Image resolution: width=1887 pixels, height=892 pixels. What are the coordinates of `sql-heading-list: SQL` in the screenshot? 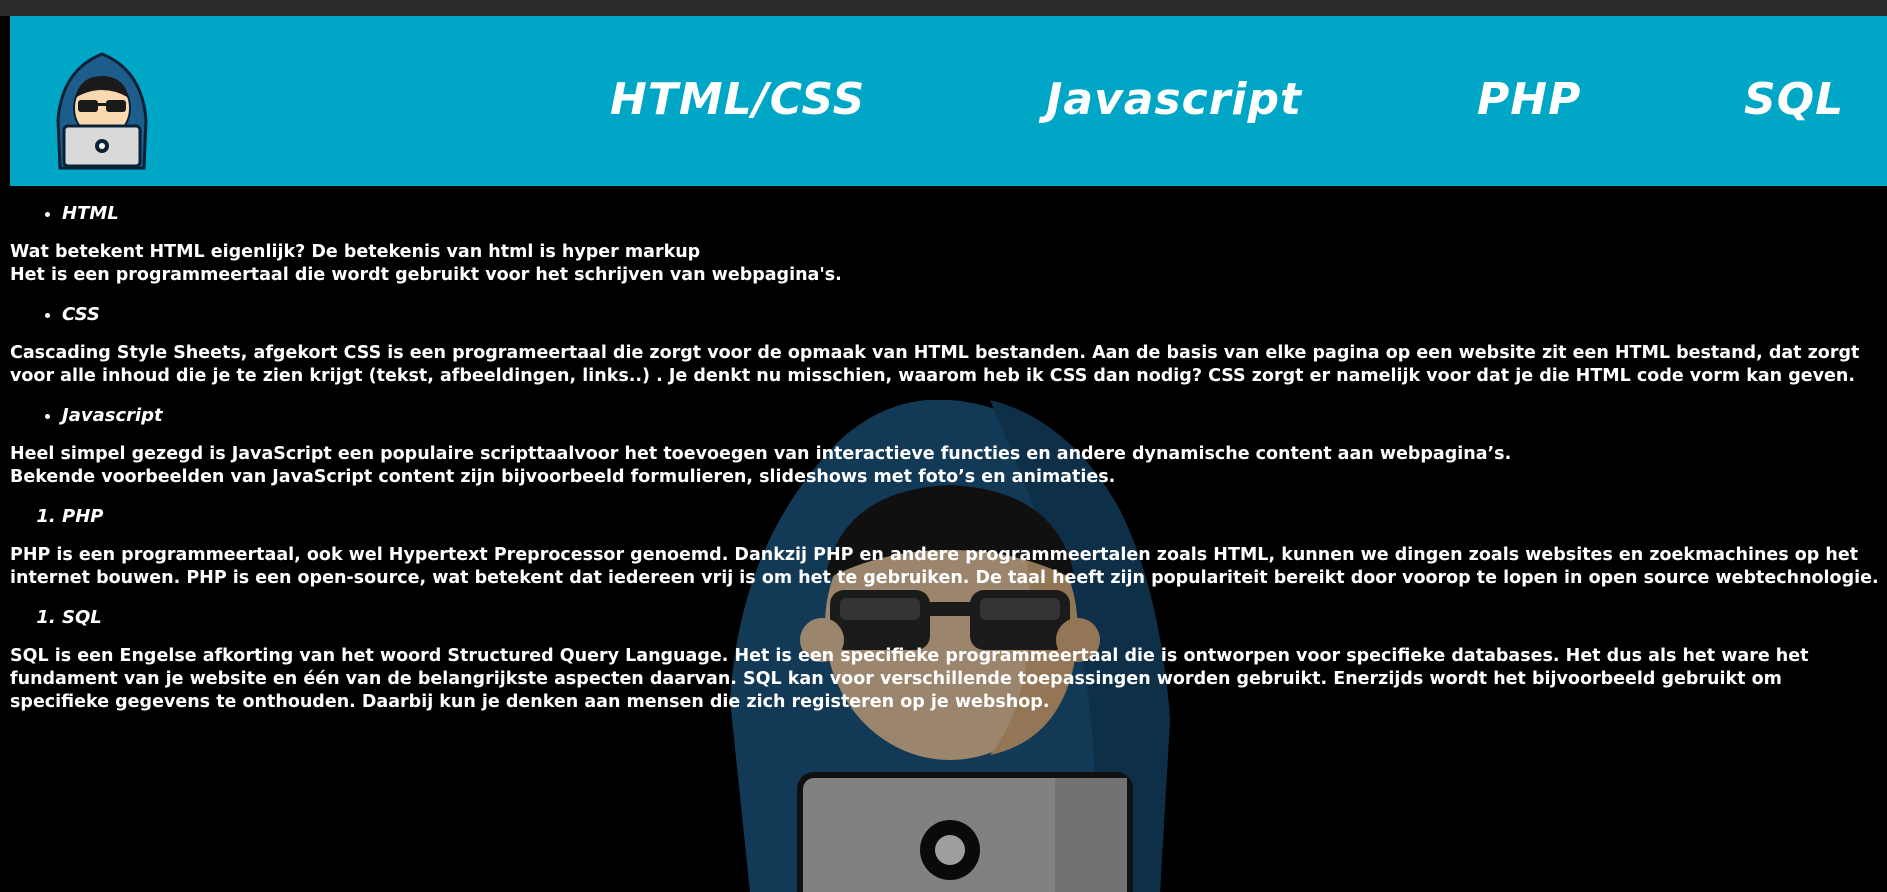 It's located at (946, 617).